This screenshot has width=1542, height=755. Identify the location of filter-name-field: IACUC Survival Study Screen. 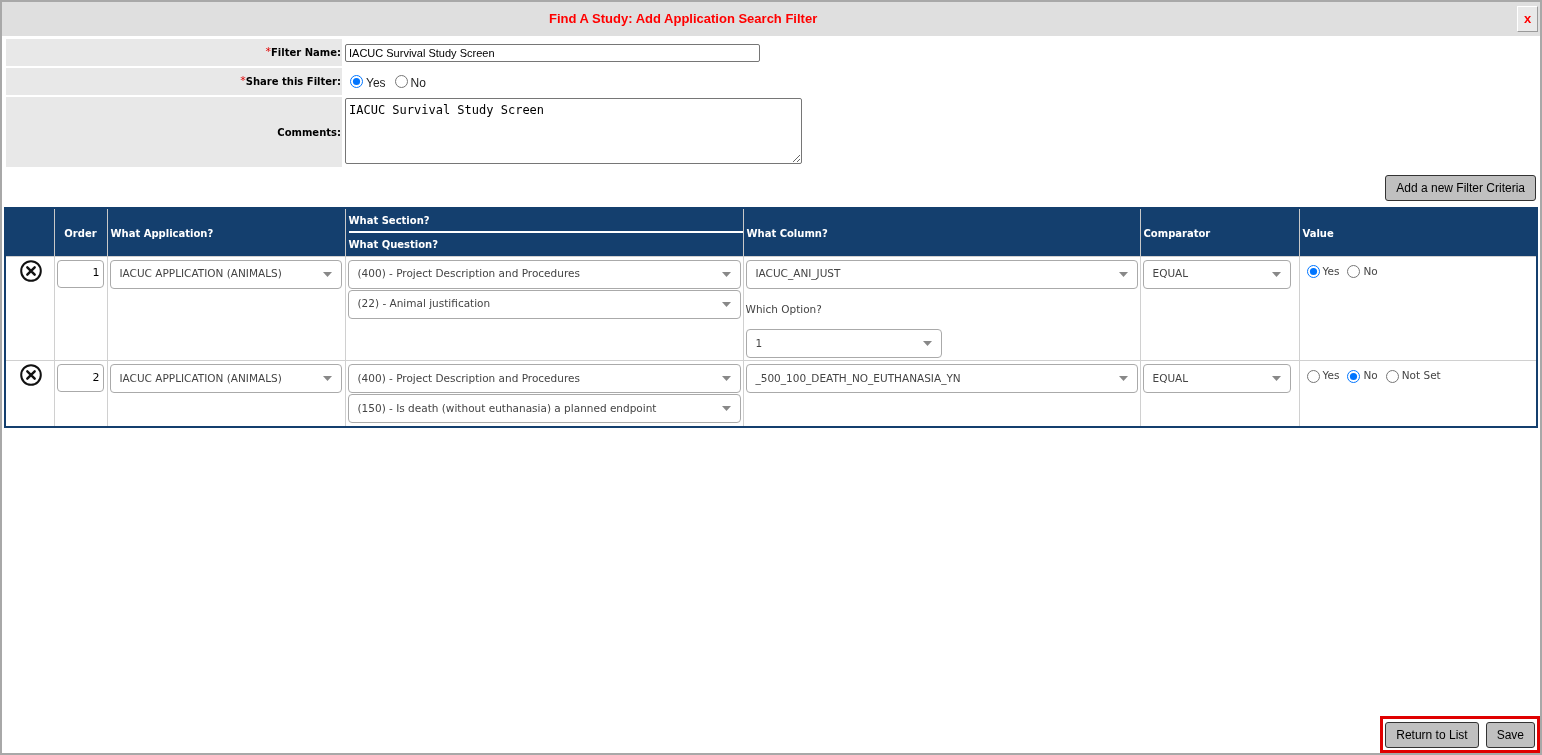
(552, 52).